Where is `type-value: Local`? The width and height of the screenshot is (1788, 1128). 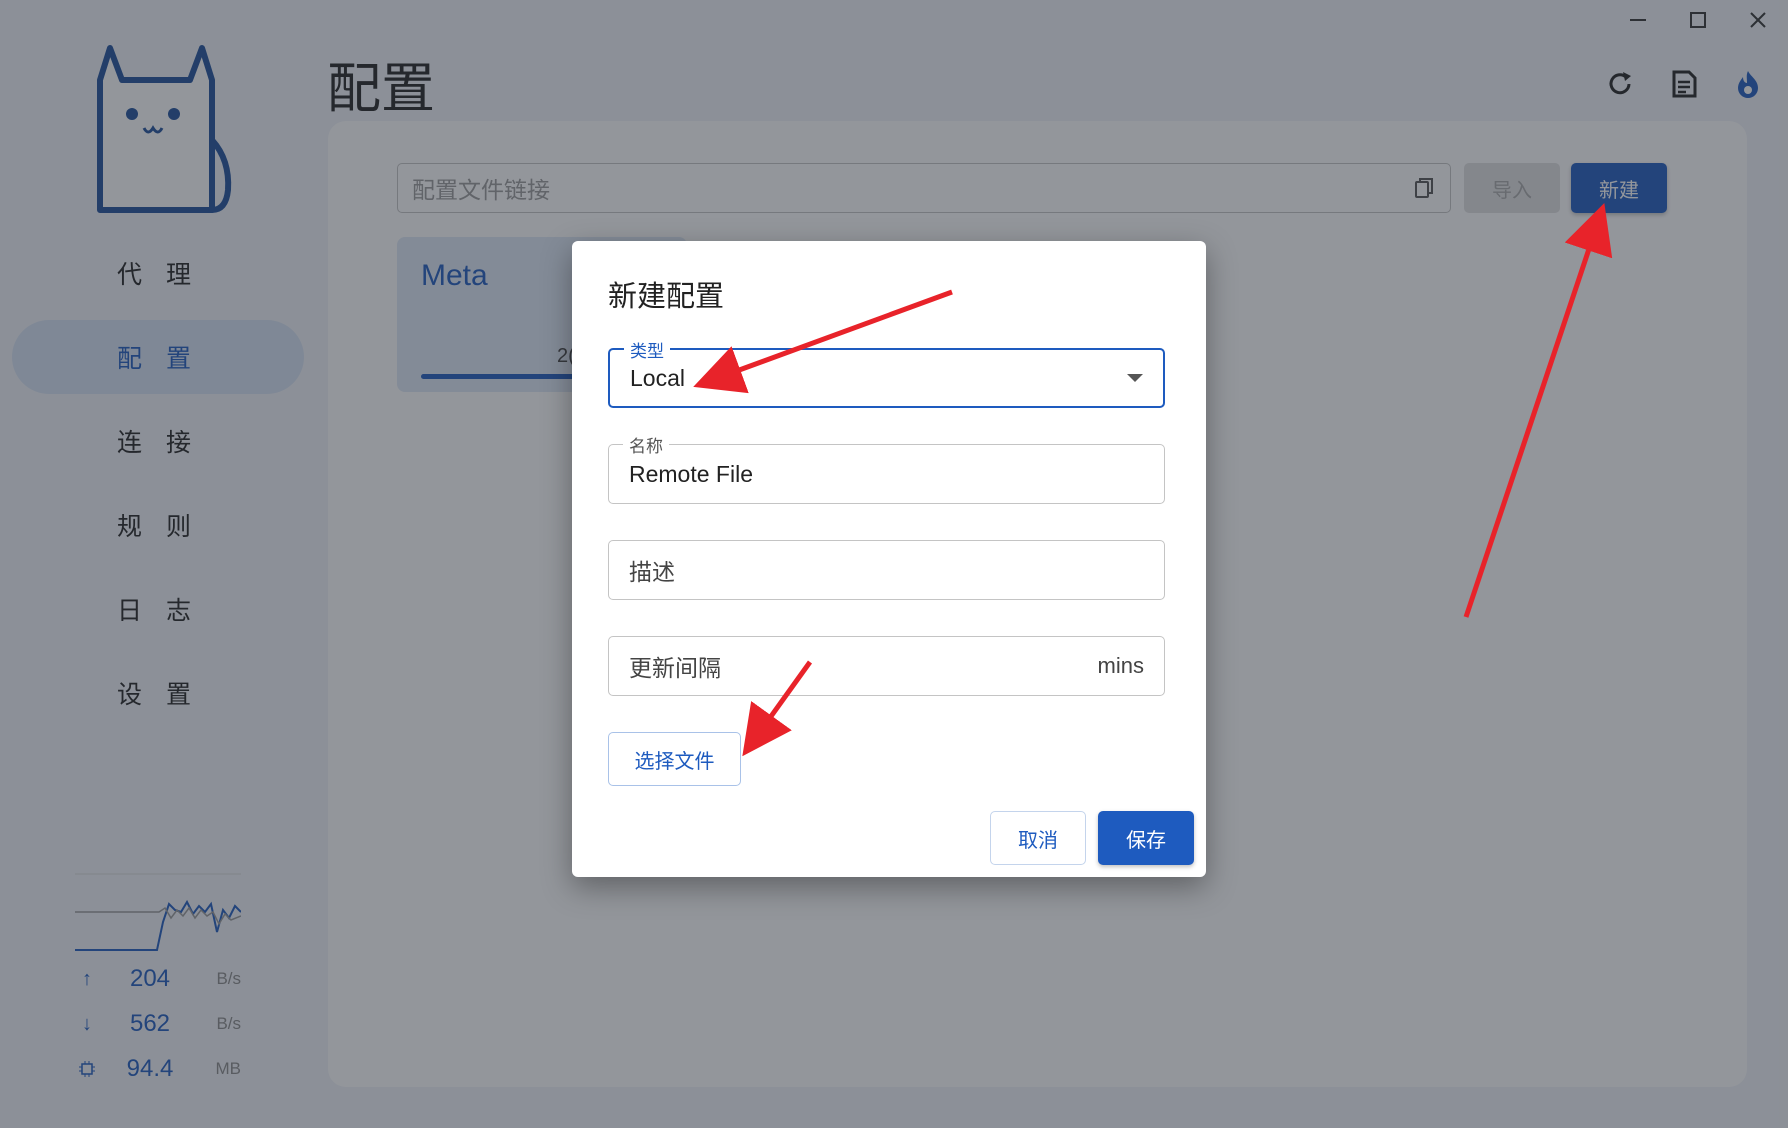
type-value: Local is located at coordinates (657, 377).